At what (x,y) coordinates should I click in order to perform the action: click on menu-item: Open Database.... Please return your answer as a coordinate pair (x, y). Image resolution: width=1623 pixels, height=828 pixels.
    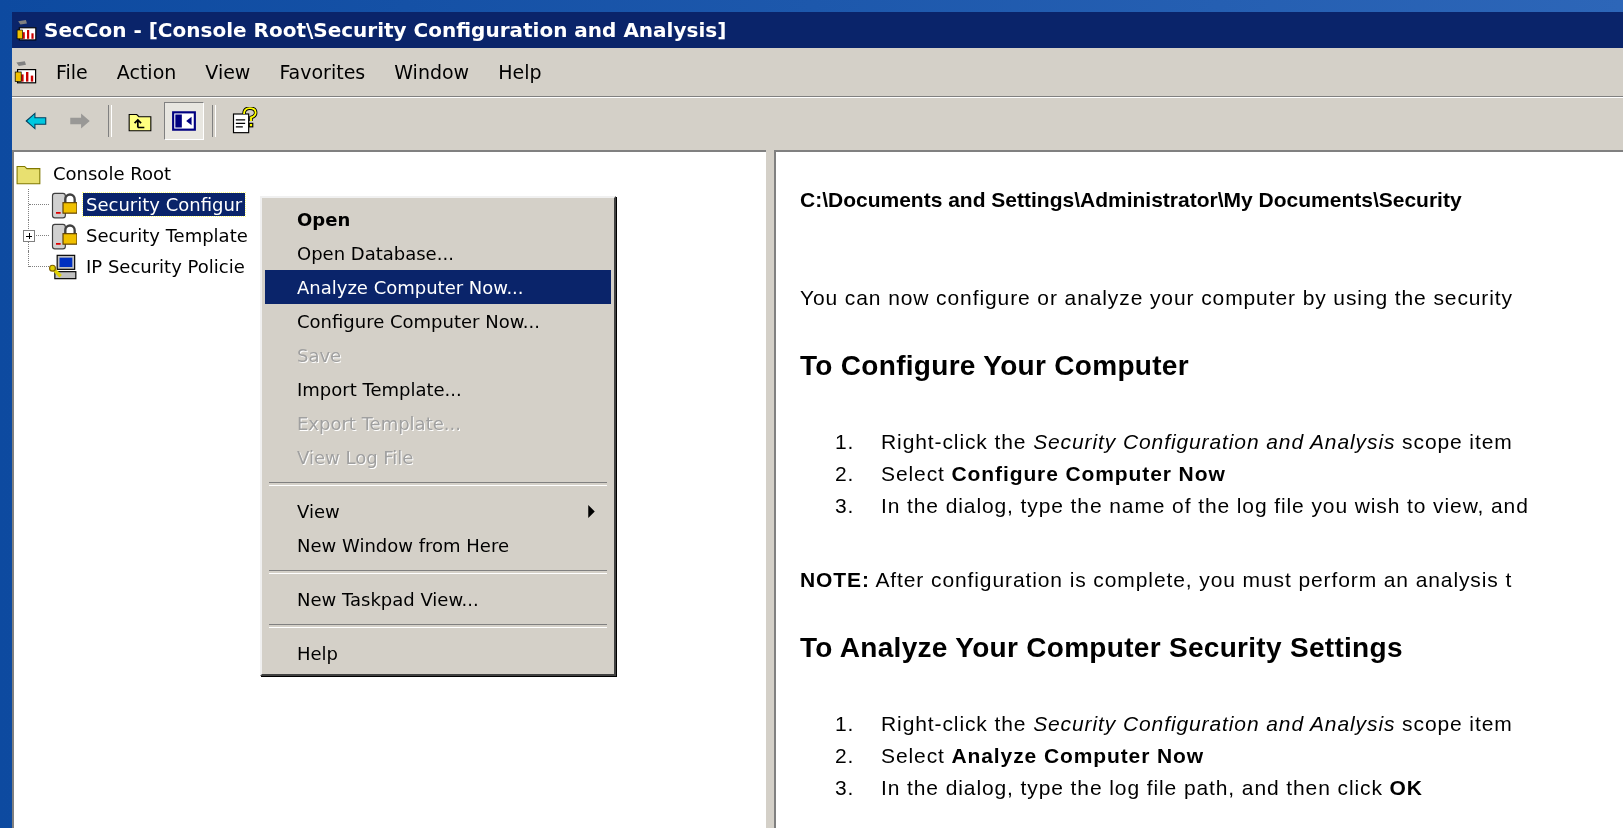
    Looking at the image, I should click on (438, 253).